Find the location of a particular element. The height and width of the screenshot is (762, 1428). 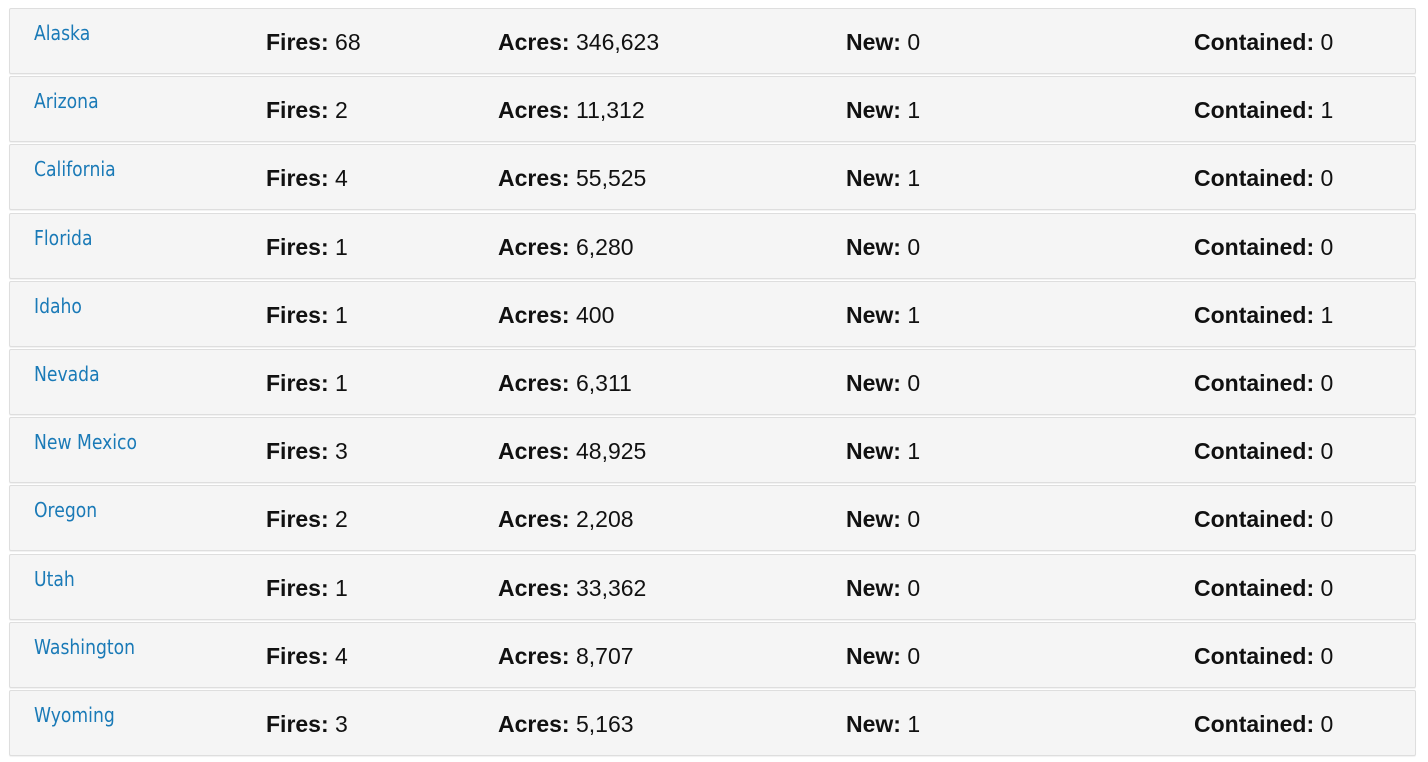

state-link: Arizona is located at coordinates (66, 101).